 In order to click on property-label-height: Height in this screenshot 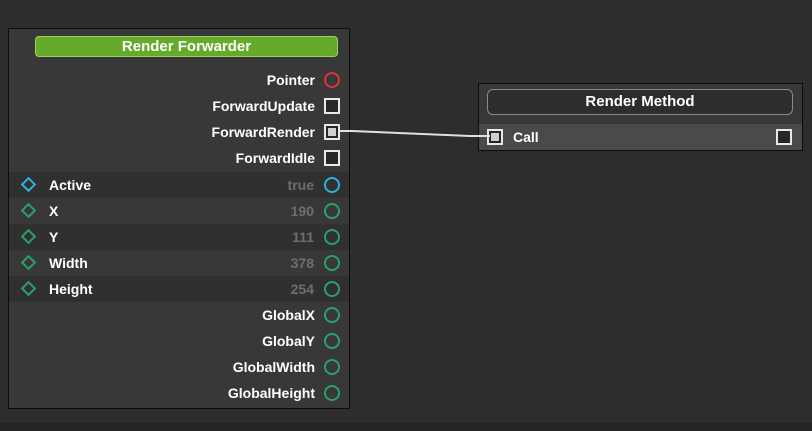, I will do `click(71, 289)`.